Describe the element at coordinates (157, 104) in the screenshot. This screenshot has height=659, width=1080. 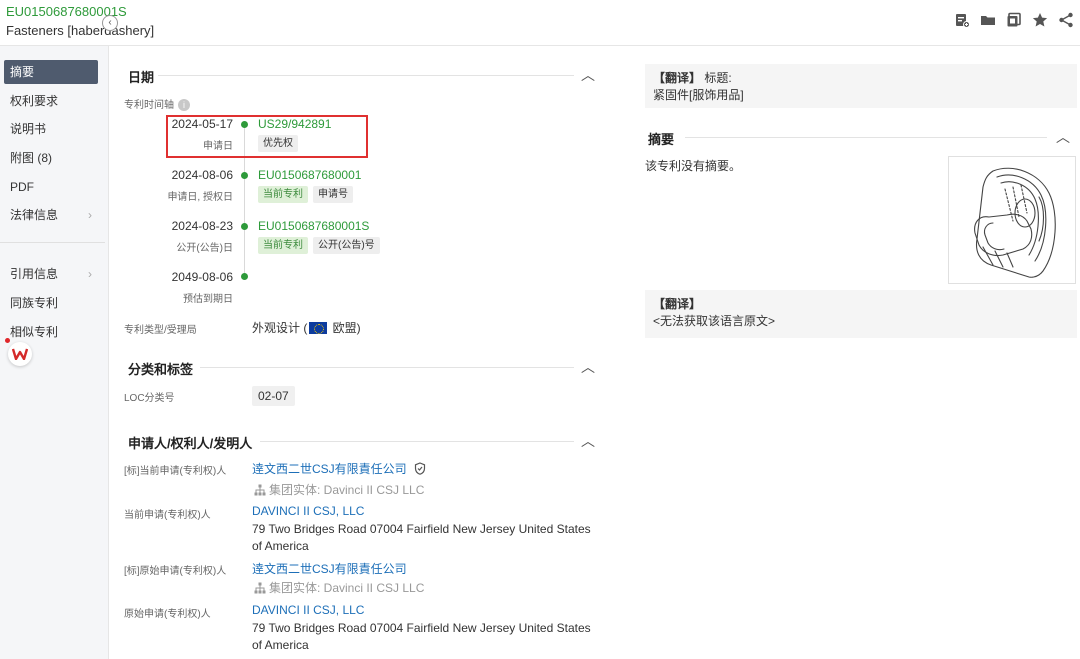
I see `timeline-label: 专利时间轴 i` at that location.